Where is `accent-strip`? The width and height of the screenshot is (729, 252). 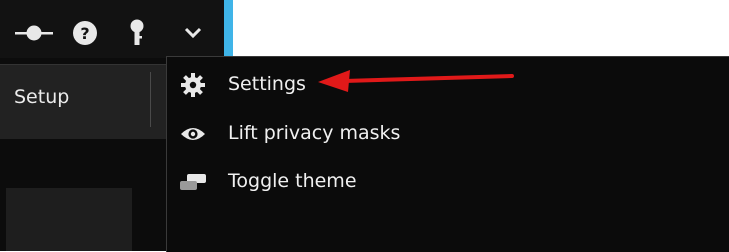
accent-strip is located at coordinates (228, 29).